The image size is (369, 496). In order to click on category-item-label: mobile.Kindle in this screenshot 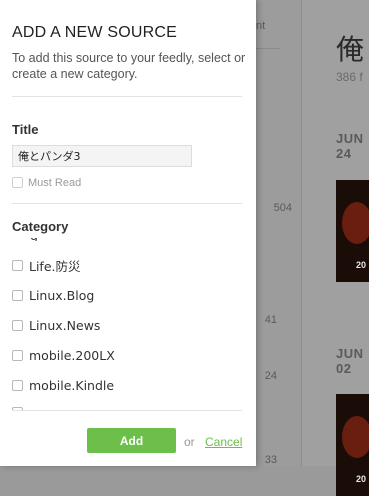, I will do `click(72, 385)`.